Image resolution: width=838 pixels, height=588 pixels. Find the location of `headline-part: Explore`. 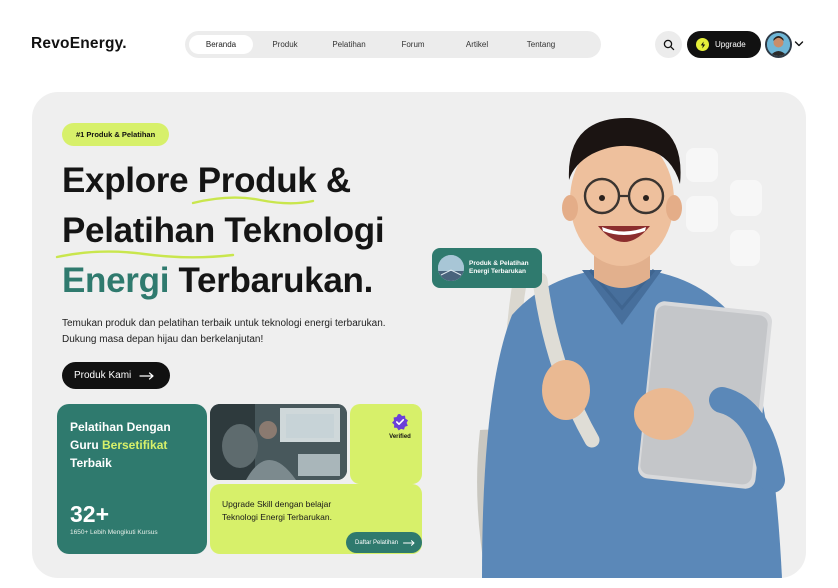

headline-part: Explore is located at coordinates (130, 180).